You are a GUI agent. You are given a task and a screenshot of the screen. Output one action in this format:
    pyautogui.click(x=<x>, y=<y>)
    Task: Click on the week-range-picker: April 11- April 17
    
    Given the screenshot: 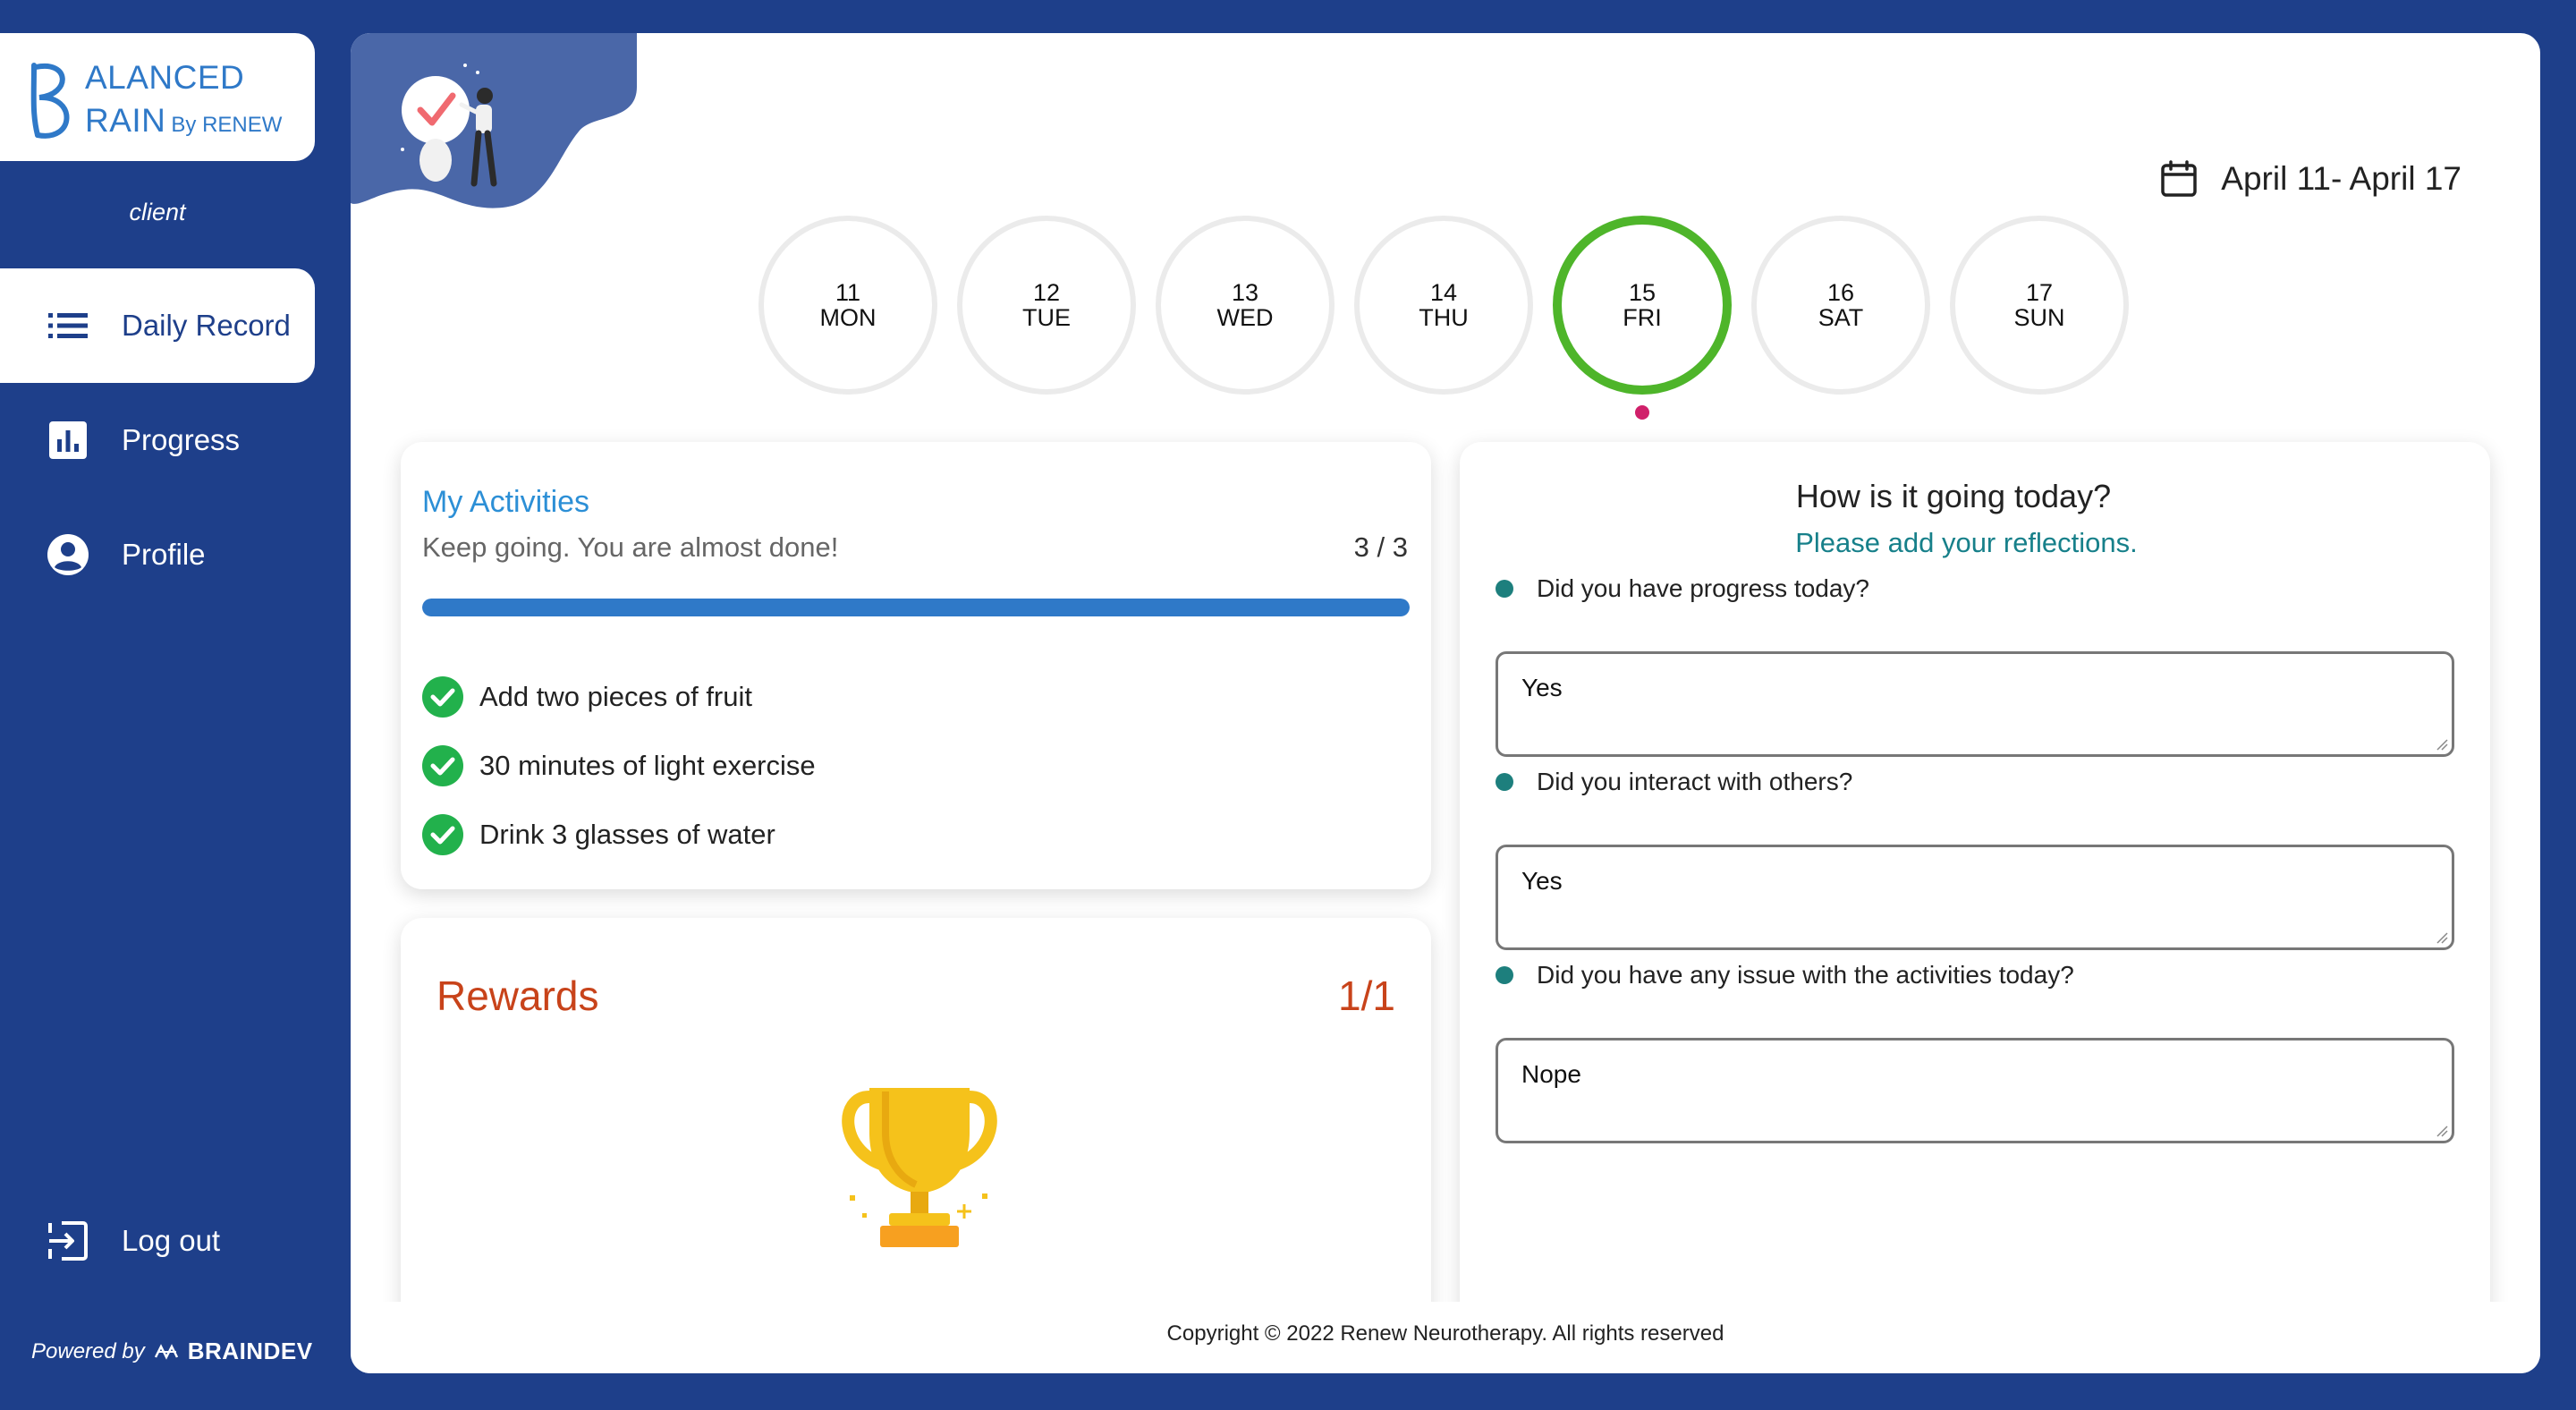 What is the action you would take?
    pyautogui.click(x=2311, y=179)
    